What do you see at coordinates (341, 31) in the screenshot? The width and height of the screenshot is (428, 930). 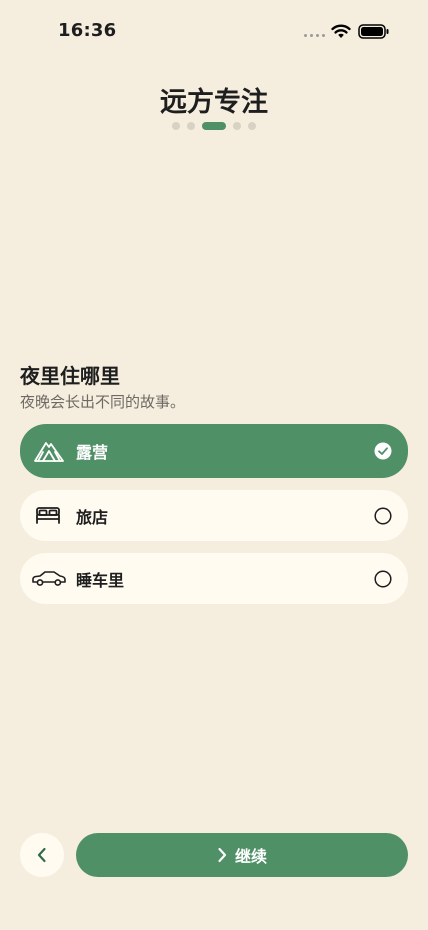 I see `wifi-icon` at bounding box center [341, 31].